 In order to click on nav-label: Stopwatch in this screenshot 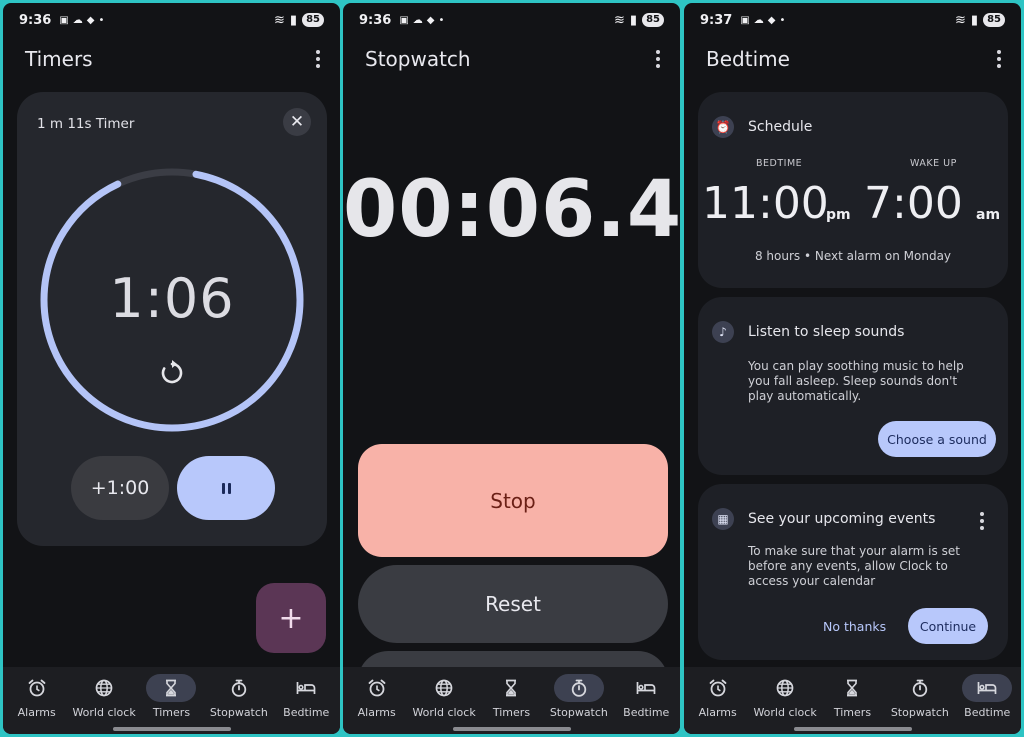, I will do `click(919, 712)`.